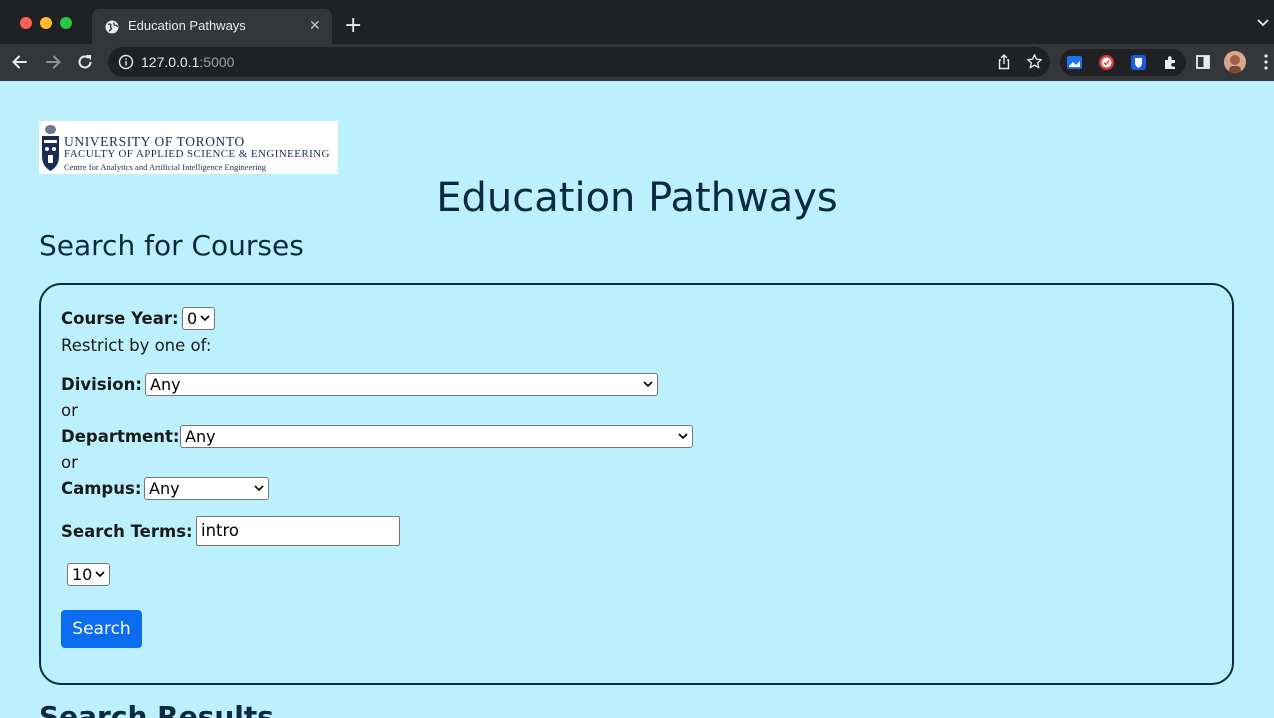 The height and width of the screenshot is (718, 1274). Describe the element at coordinates (101, 629) in the screenshot. I see `search-button: Search` at that location.